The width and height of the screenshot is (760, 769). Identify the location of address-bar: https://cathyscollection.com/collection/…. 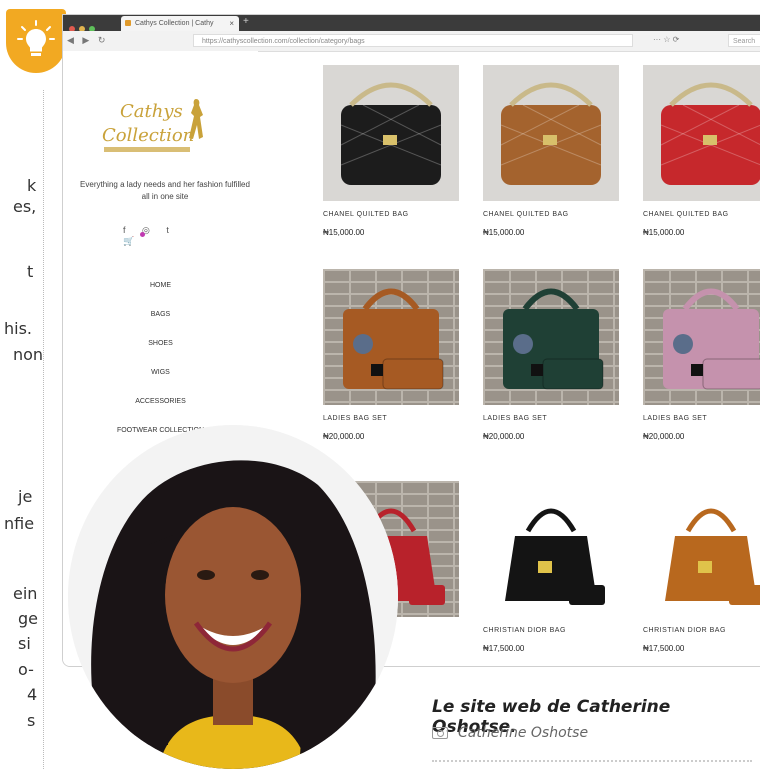
(413, 40).